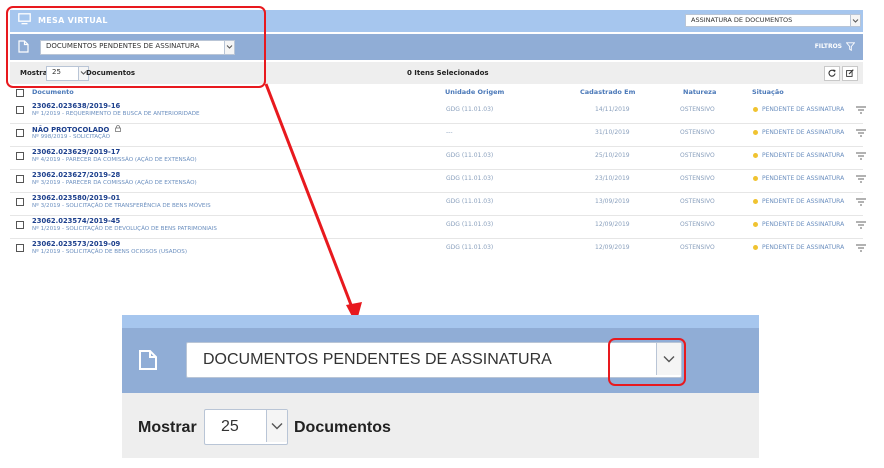 The image size is (884, 468). I want to click on zoom-filter-bar: DOCUMENTOS PENDENTES DE ASSINATURA, so click(440, 360).